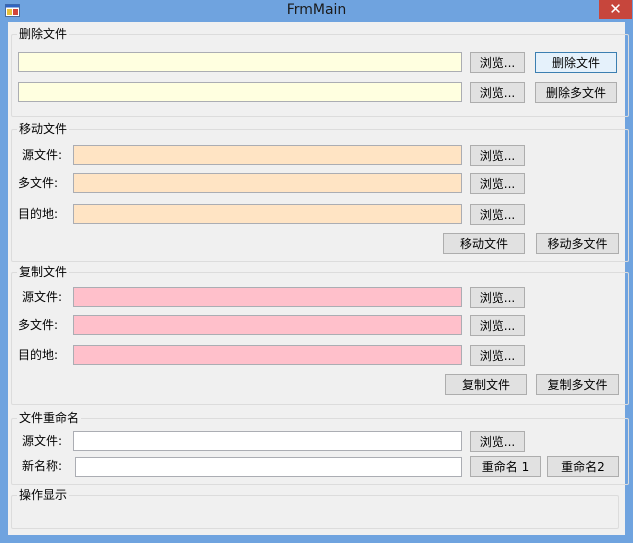 The height and width of the screenshot is (543, 633). Describe the element at coordinates (38, 325) in the screenshot. I see `copy-multi-label: 多文件:` at that location.